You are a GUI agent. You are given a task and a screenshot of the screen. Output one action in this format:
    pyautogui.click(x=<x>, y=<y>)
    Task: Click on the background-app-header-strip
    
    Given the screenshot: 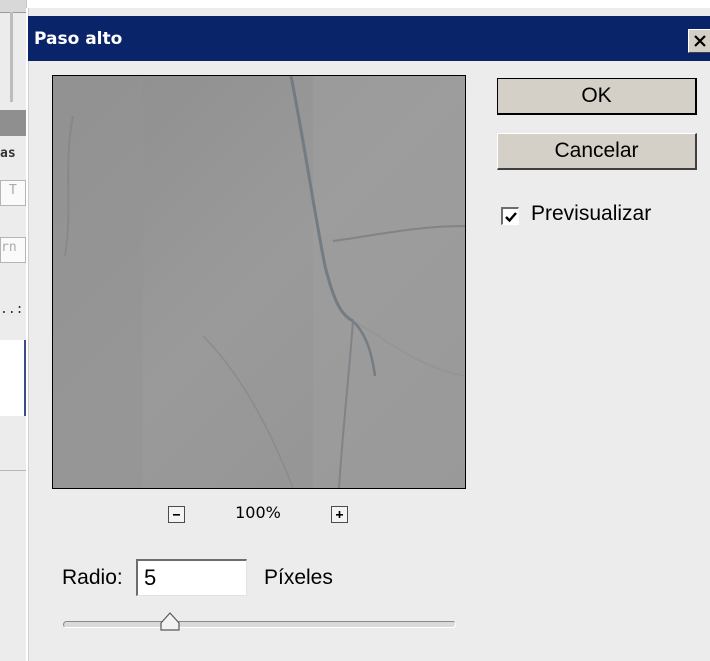 What is the action you would take?
    pyautogui.click(x=13, y=123)
    